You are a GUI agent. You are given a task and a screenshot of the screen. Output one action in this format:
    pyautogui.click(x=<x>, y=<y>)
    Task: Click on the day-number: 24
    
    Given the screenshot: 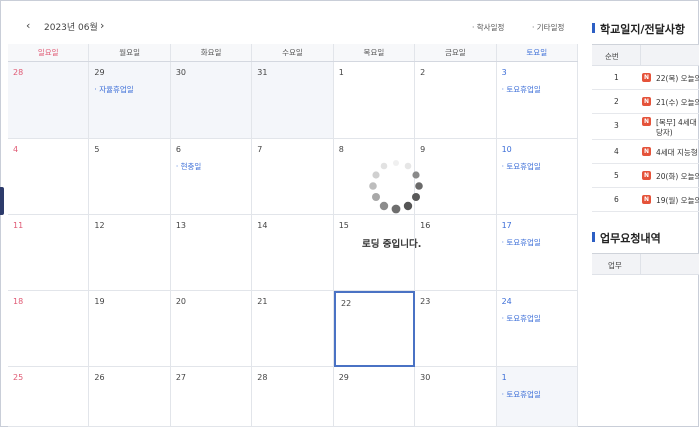 What is the action you would take?
    pyautogui.click(x=506, y=301)
    